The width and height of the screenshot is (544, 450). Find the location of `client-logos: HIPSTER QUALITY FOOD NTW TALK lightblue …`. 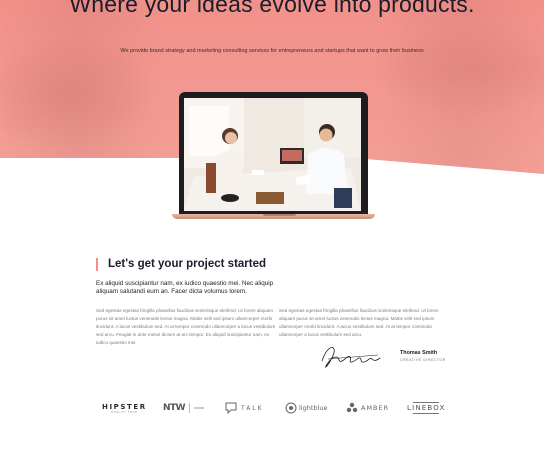

client-logos: HIPSTER QUALITY FOOD NTW TALK lightblue … is located at coordinates (276, 408).